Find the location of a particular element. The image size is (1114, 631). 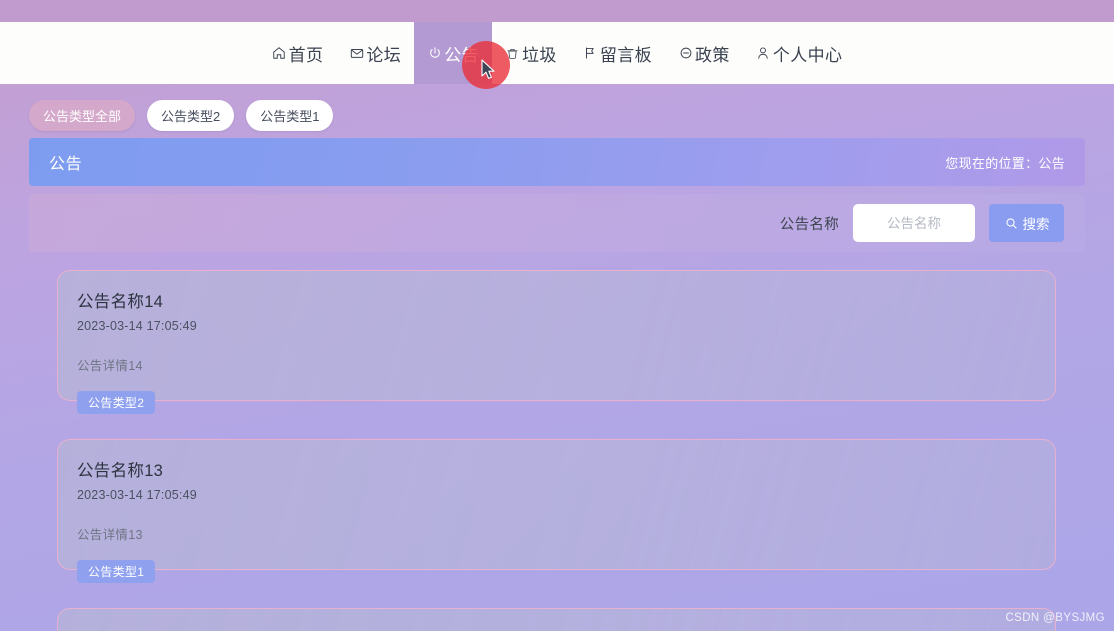

announcement-type-filter-row: 公告类型全部 公告类型2 公告类型1 is located at coordinates (181, 115).